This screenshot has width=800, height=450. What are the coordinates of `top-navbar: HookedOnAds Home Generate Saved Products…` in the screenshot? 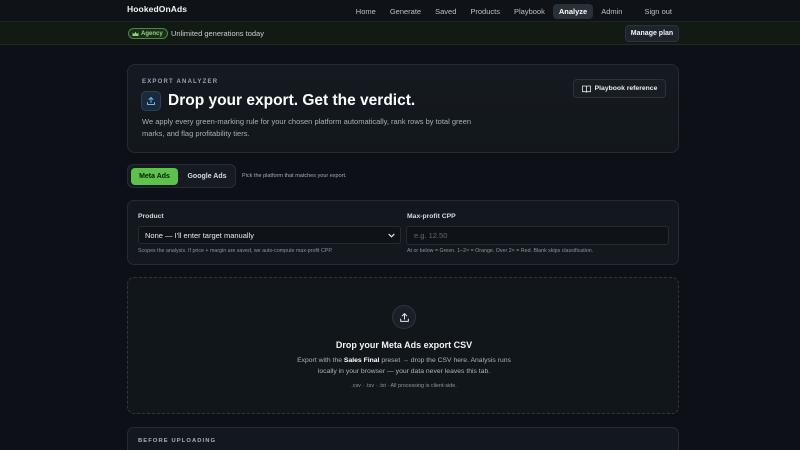 It's located at (400, 11).